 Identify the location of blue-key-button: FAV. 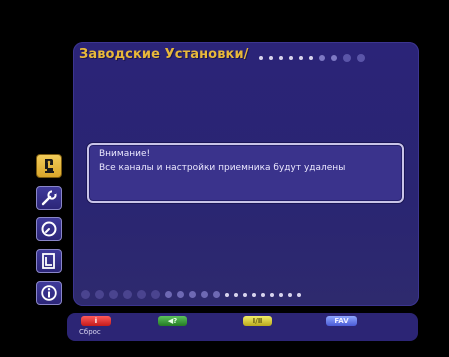
(341, 321).